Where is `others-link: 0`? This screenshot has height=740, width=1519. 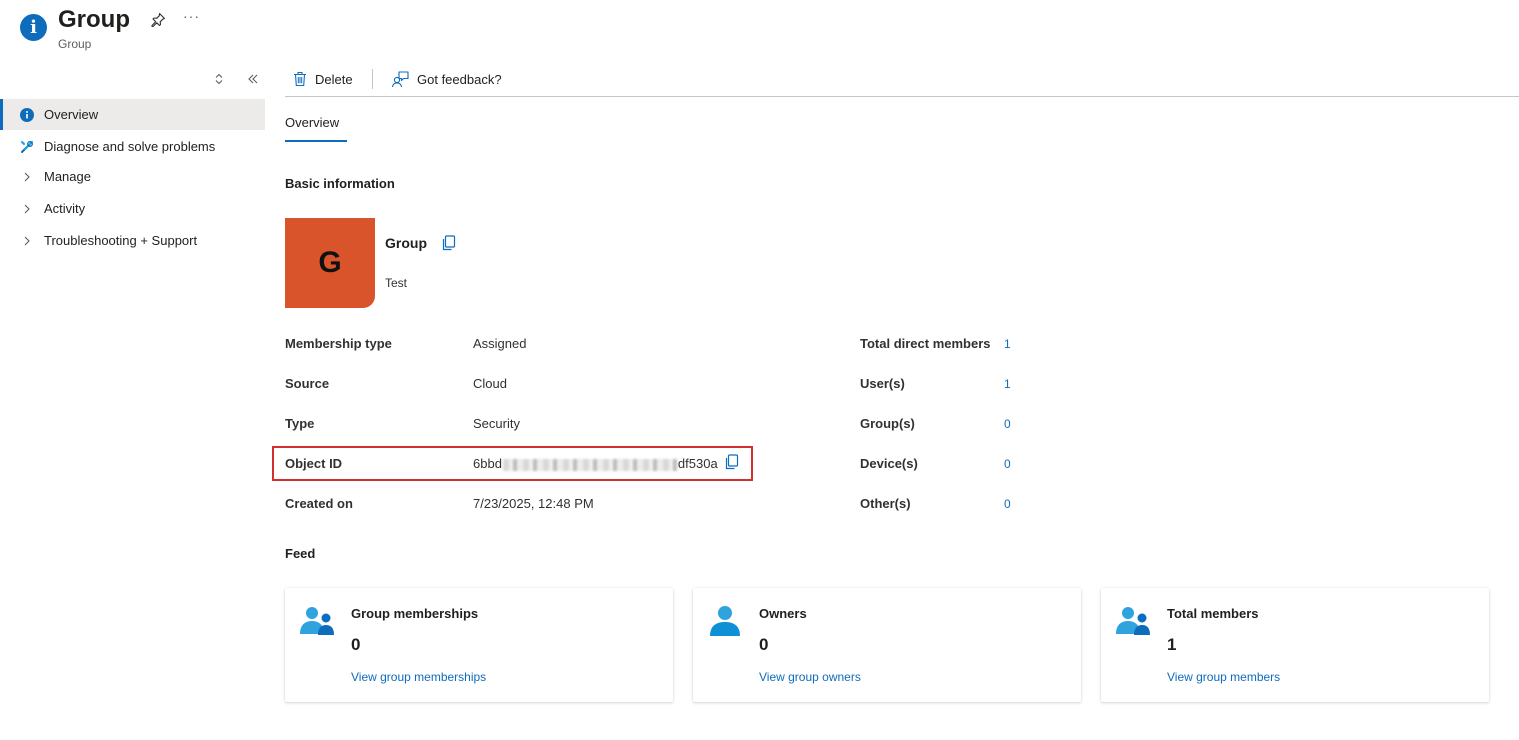 others-link: 0 is located at coordinates (1007, 504).